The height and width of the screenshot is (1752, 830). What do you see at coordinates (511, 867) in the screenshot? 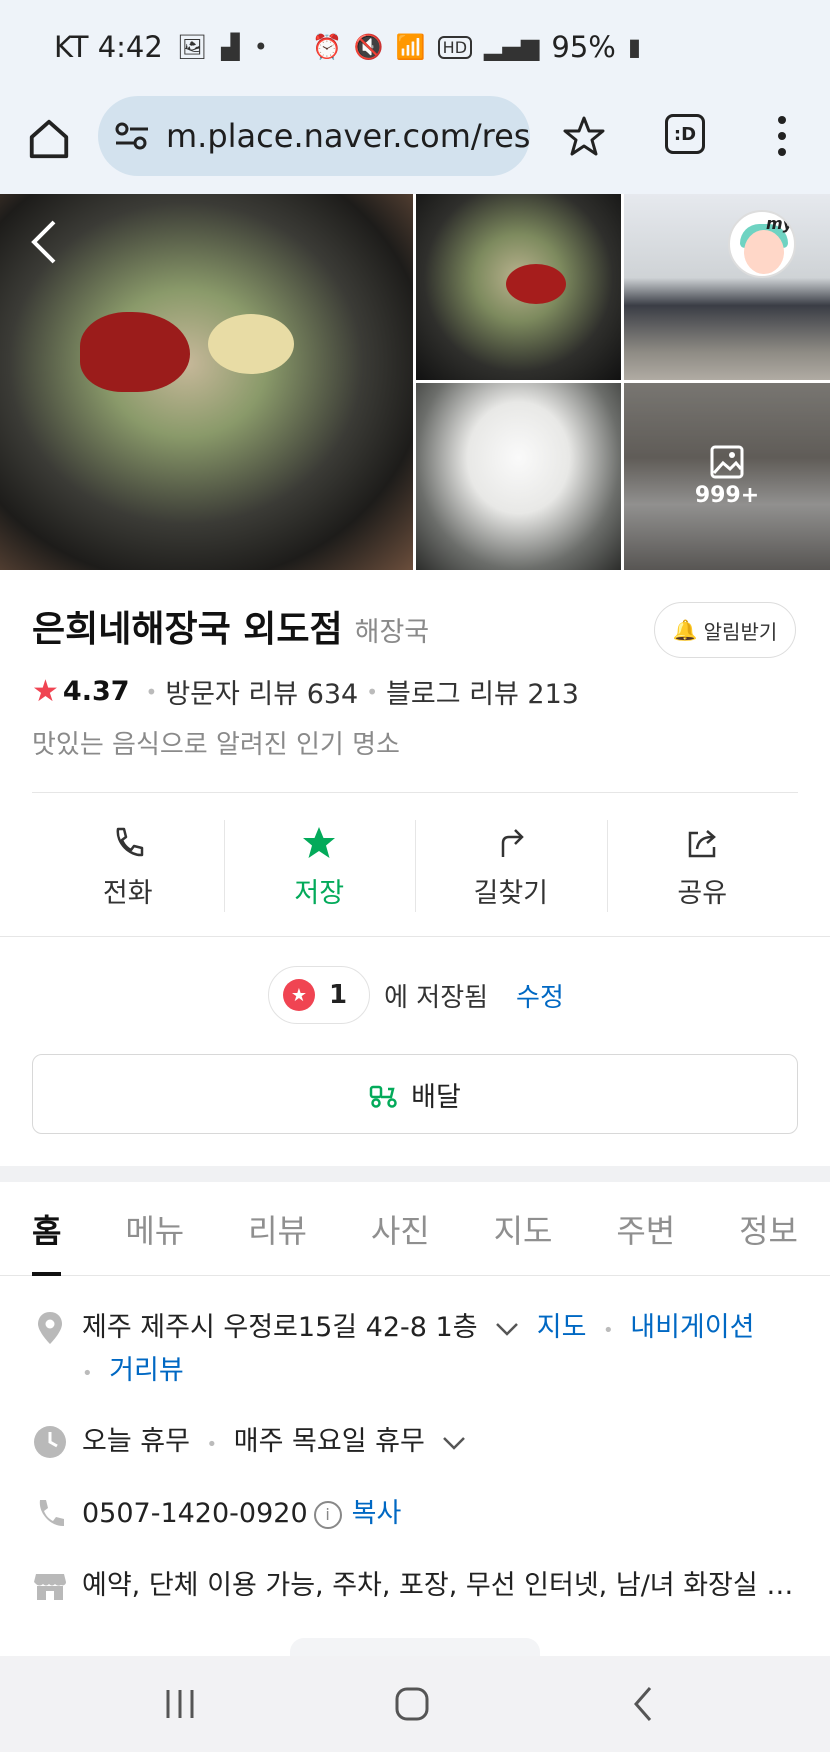
I see `directions-button: 길찾기` at bounding box center [511, 867].